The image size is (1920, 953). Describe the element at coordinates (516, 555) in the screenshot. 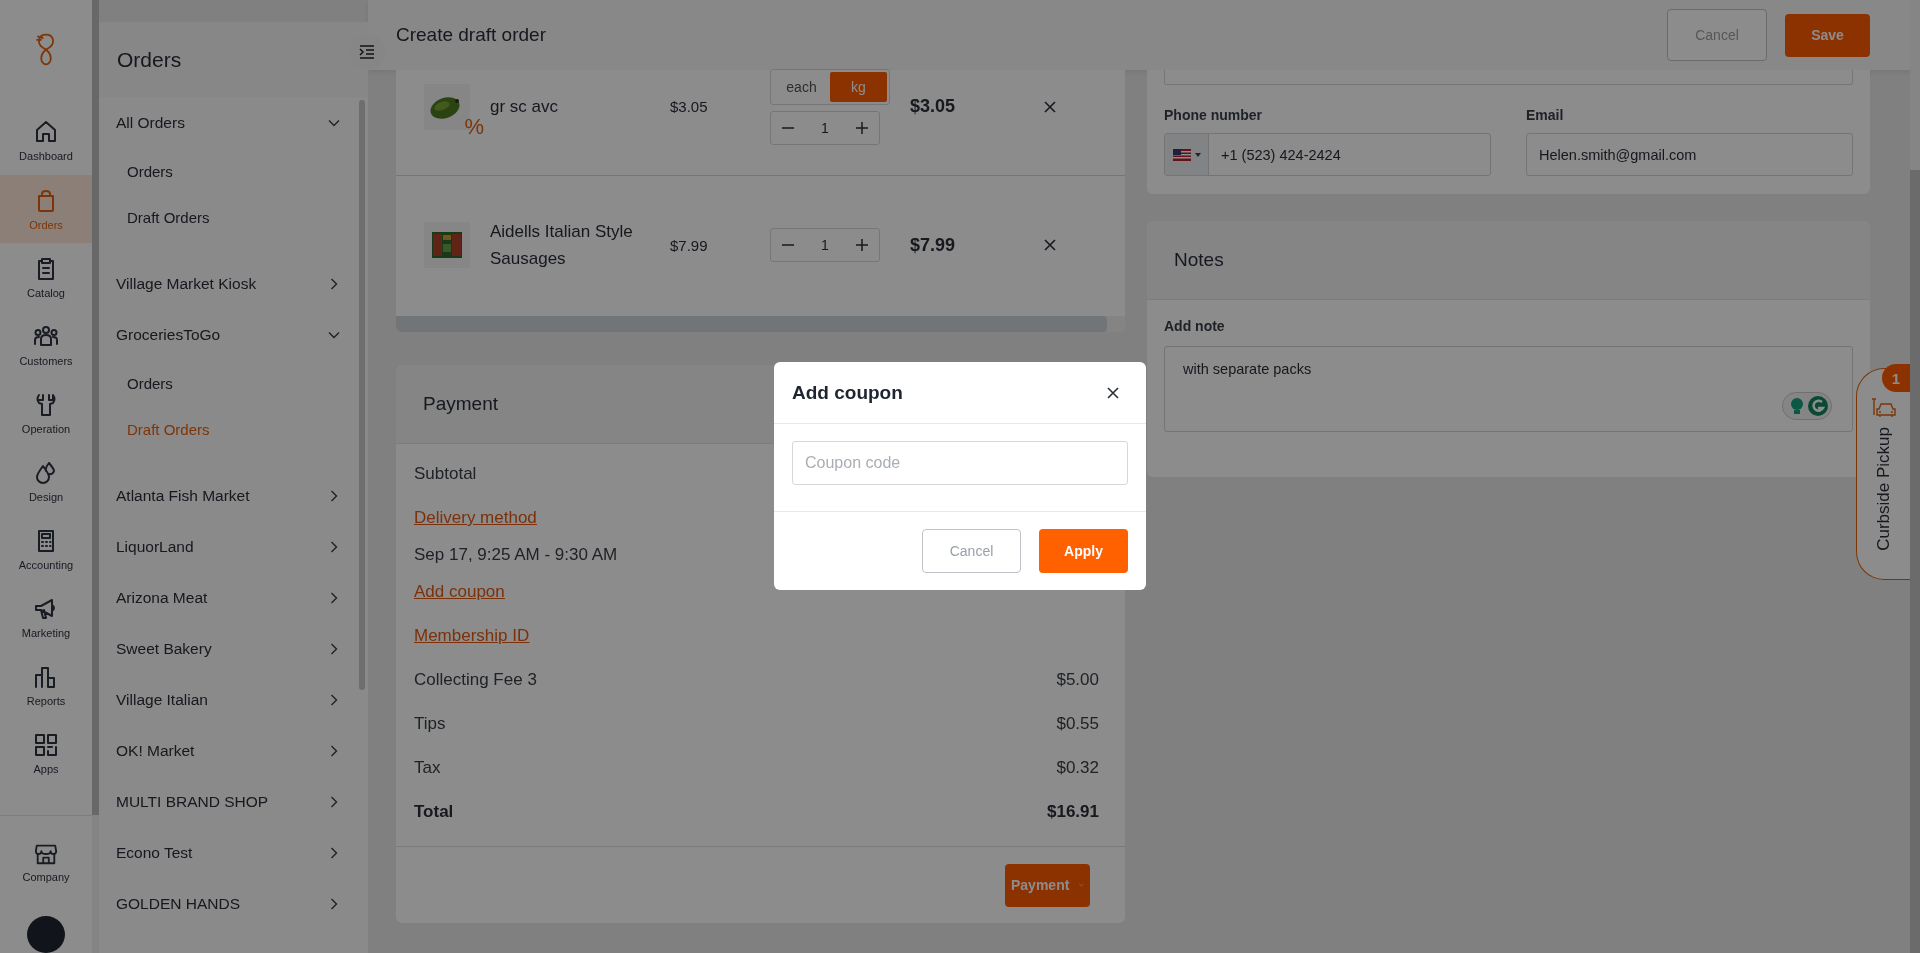

I see `row-label: Sep 17, 9:25 AM - 9:30 AM` at that location.